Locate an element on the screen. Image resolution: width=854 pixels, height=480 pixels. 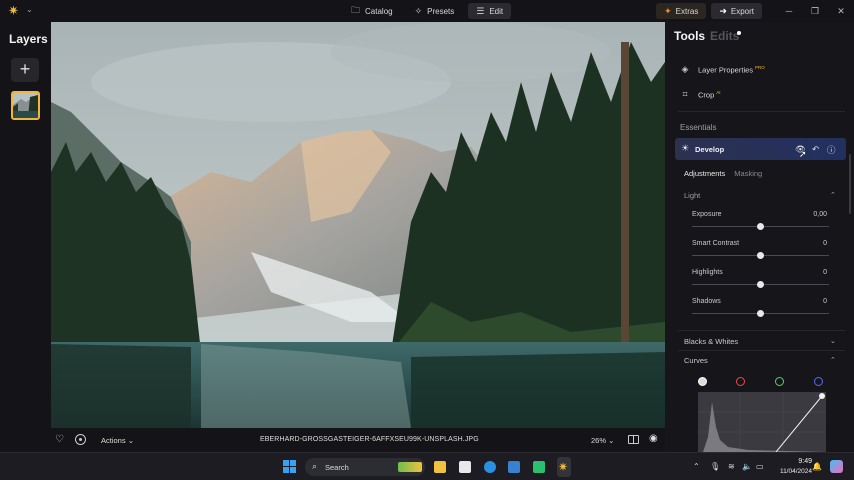
subtab-masking: Masking is located at coordinates (748, 173).